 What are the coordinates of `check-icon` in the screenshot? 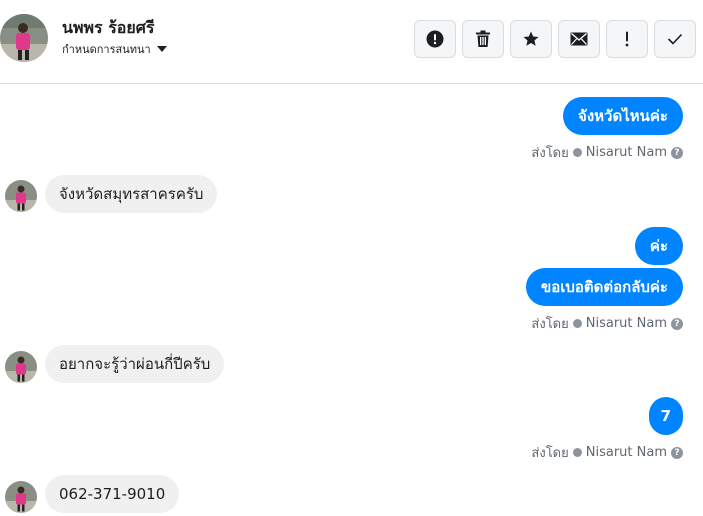 It's located at (675, 39).